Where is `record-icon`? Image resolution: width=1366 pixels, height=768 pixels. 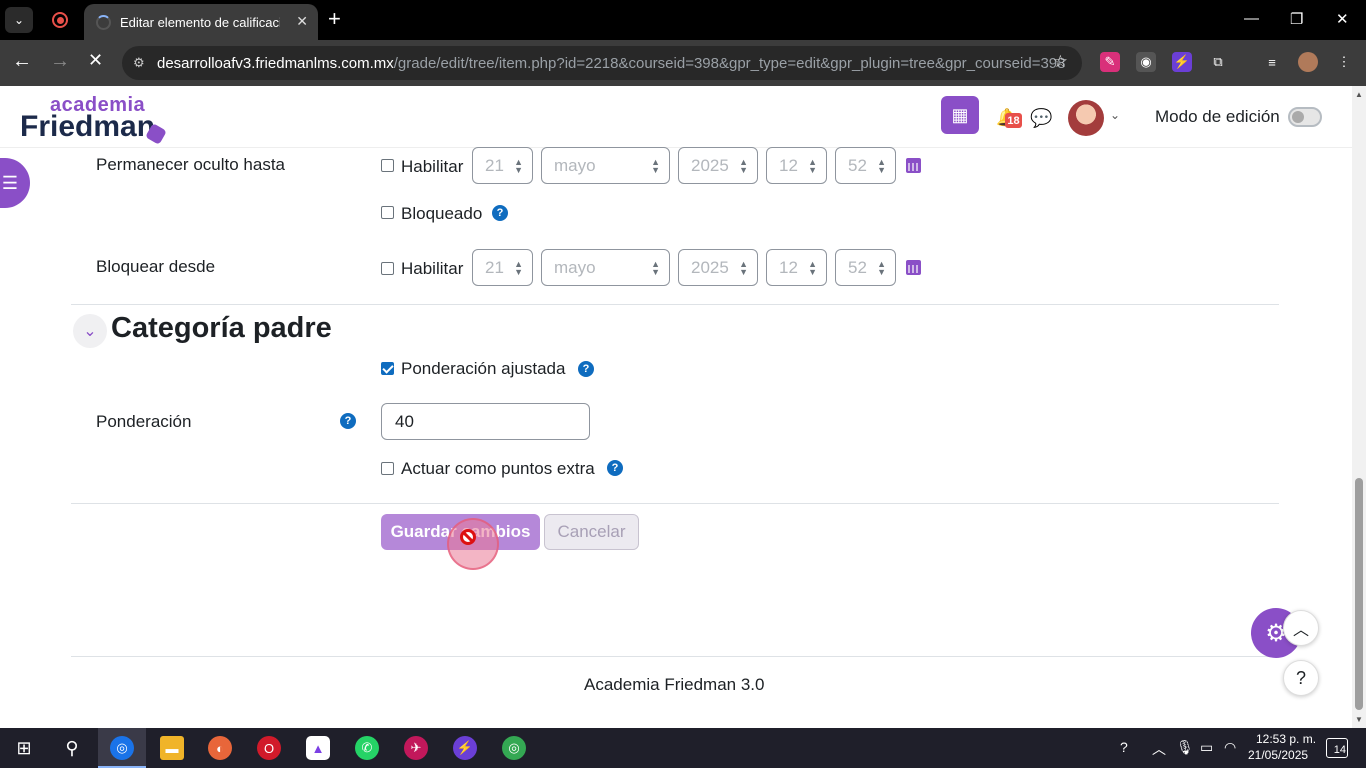
record-icon is located at coordinates (60, 20).